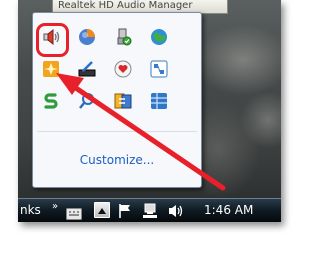  I want to click on action-center-flag-icon, so click(125, 212).